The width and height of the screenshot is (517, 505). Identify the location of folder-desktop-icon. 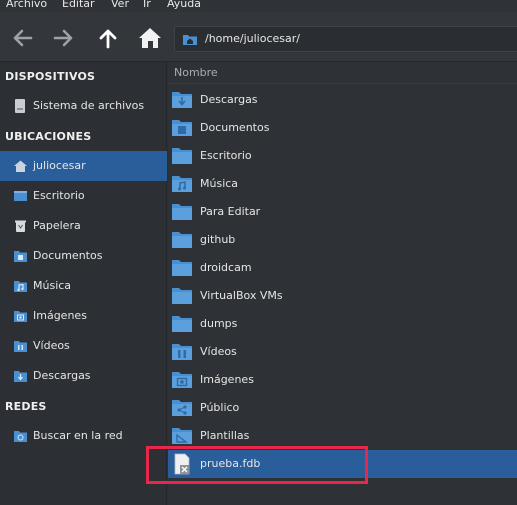
(182, 156).